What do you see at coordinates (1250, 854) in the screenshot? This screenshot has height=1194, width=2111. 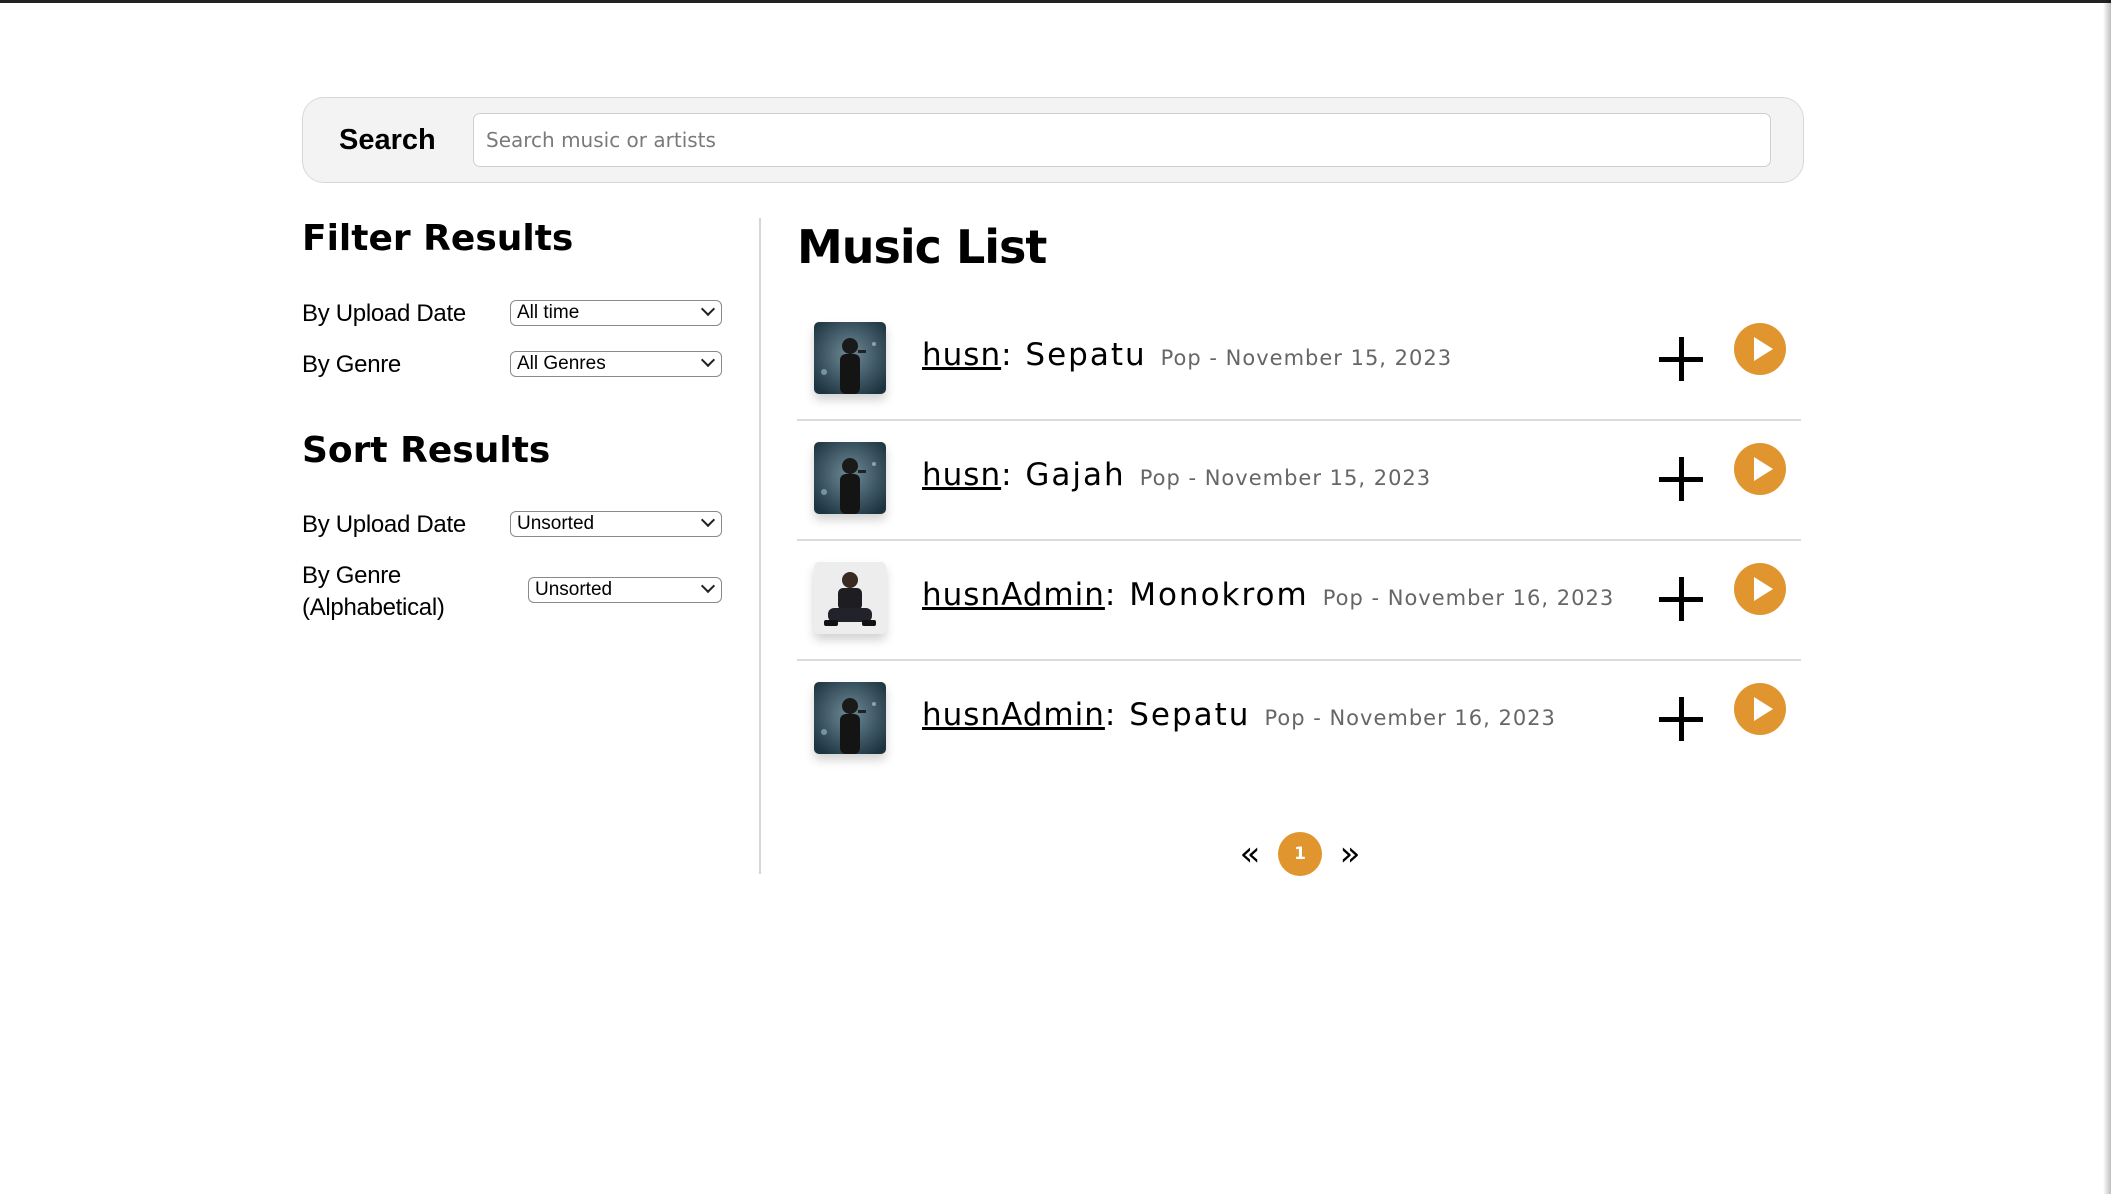 I see `pagination-prev: «` at bounding box center [1250, 854].